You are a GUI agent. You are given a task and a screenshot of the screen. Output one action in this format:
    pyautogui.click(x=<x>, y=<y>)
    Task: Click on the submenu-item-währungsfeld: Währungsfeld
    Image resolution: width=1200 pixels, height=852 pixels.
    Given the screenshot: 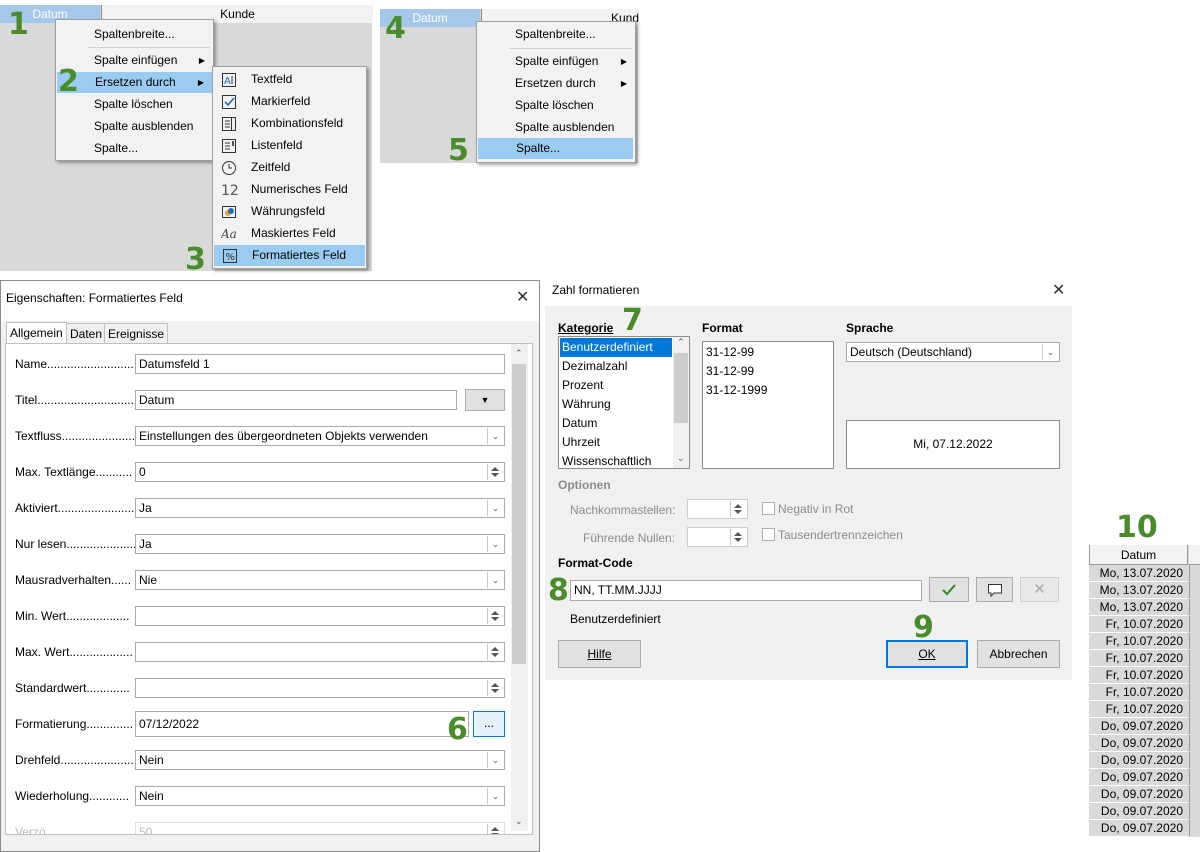 What is the action you would take?
    pyautogui.click(x=289, y=211)
    